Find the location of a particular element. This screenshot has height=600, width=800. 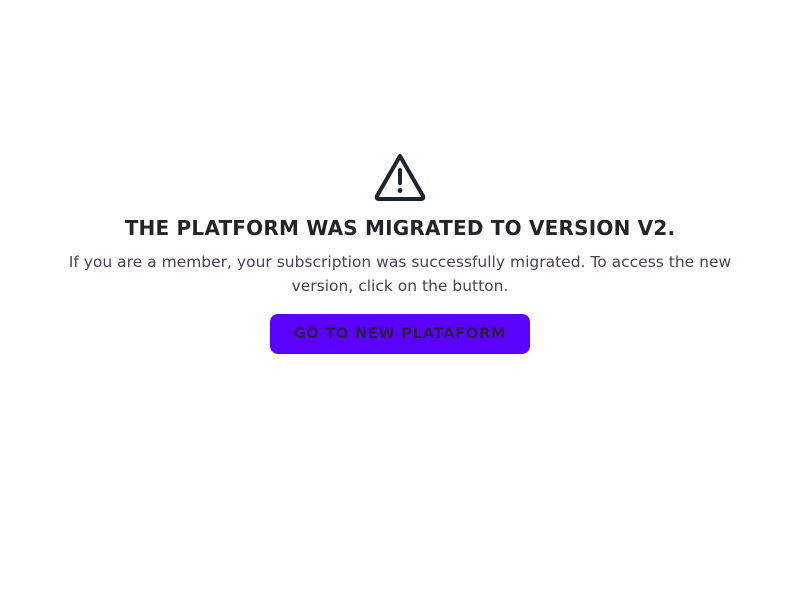

page-title: THE PLATFORM WAS MIGRATED TO VERSION V2. is located at coordinates (400, 228).